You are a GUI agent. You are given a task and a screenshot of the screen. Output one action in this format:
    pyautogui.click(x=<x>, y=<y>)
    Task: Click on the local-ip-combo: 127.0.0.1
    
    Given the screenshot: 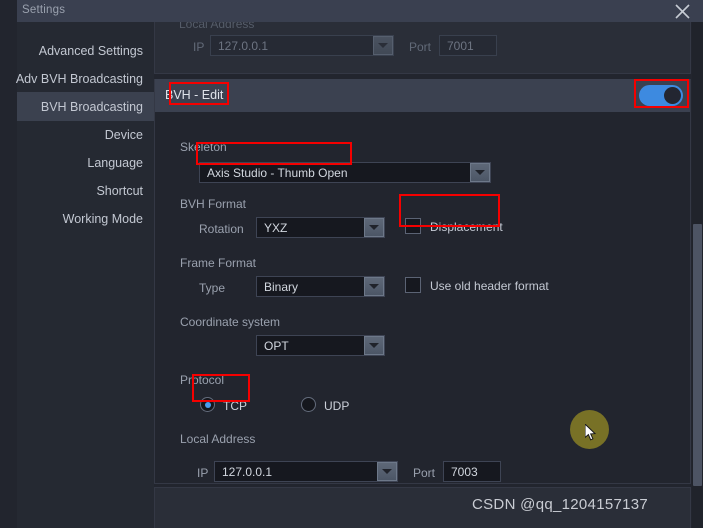 What is the action you would take?
    pyautogui.click(x=306, y=471)
    